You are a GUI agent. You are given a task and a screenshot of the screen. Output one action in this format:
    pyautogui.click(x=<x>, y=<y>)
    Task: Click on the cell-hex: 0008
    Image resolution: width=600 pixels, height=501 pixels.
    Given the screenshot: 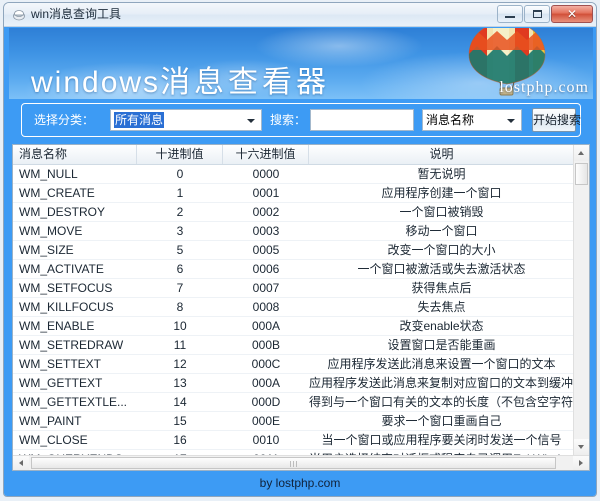 What is the action you would take?
    pyautogui.click(x=266, y=307)
    